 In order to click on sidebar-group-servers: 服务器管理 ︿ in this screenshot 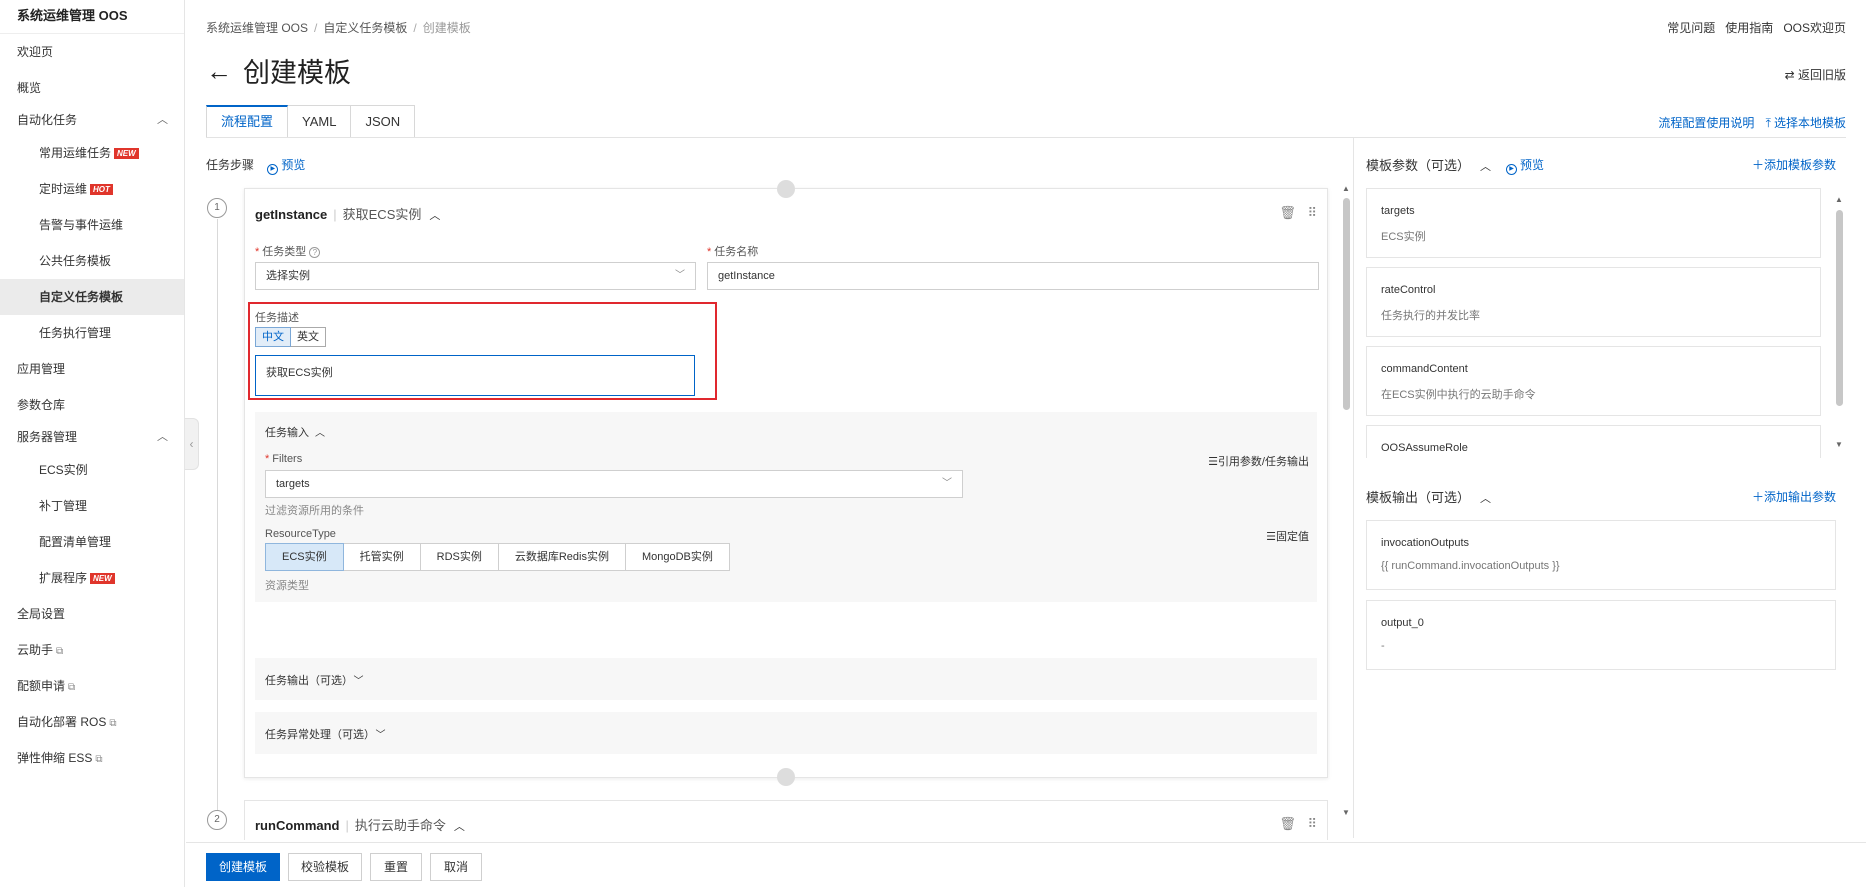, I will do `click(92, 437)`.